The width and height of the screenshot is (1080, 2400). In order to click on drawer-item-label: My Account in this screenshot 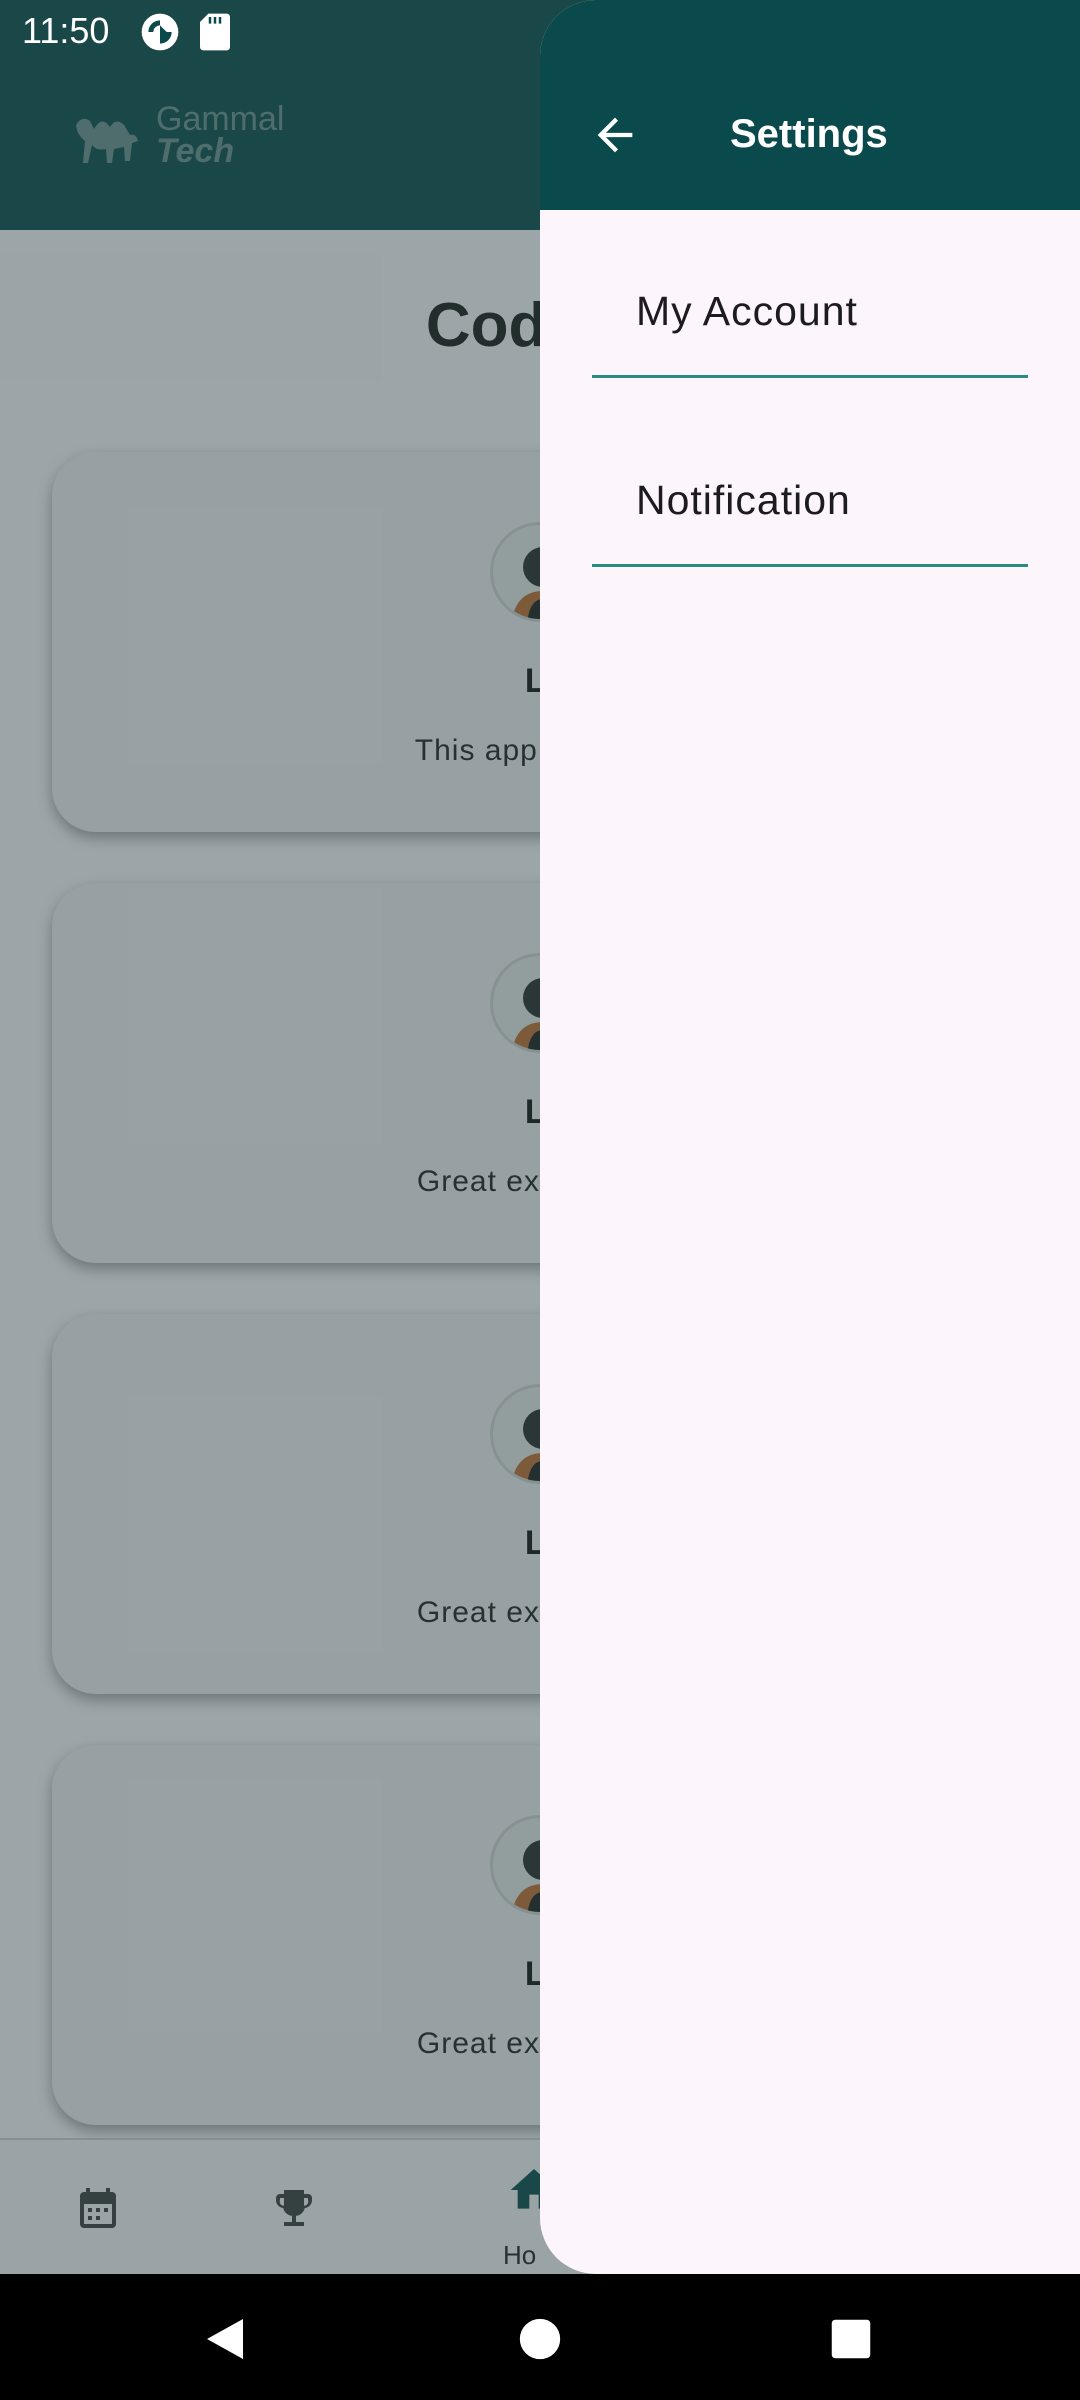, I will do `click(747, 311)`.